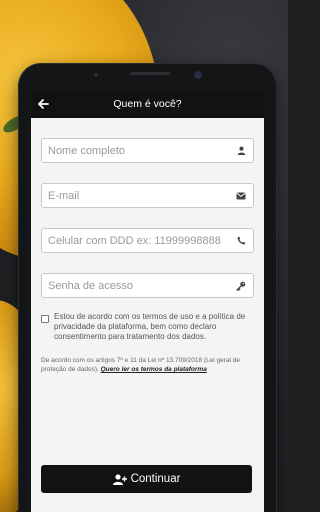 The width and height of the screenshot is (320, 512). I want to click on phone-sensor, so click(96, 75).